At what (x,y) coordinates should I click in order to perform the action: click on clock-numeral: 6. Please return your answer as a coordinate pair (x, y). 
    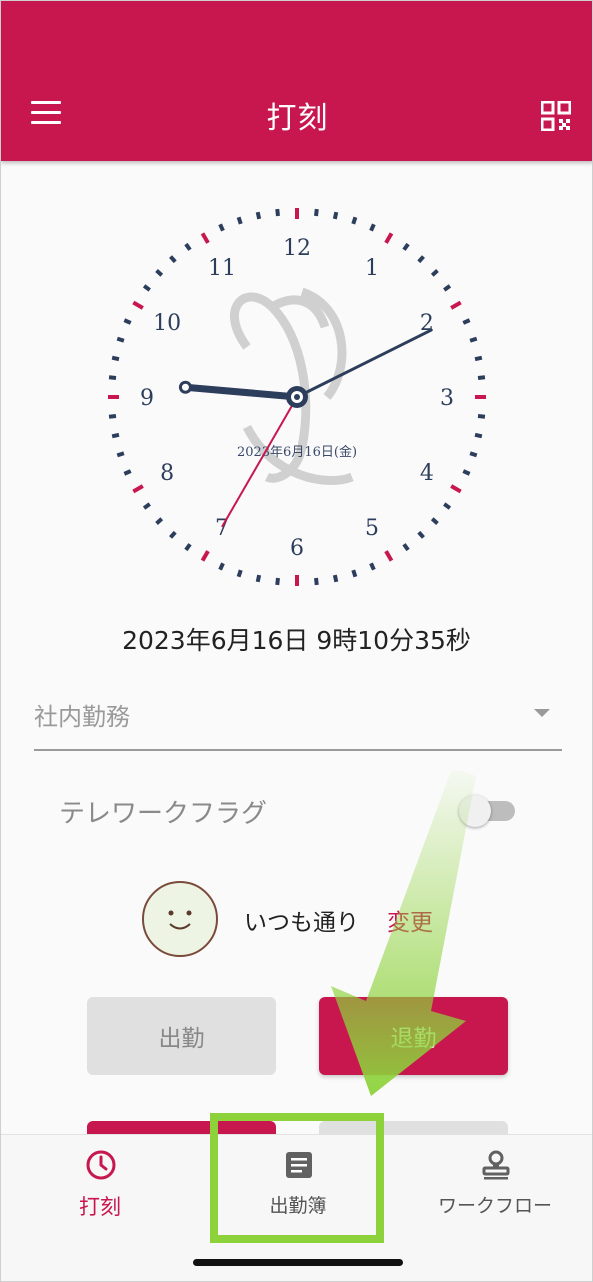
    Looking at the image, I should click on (297, 548).